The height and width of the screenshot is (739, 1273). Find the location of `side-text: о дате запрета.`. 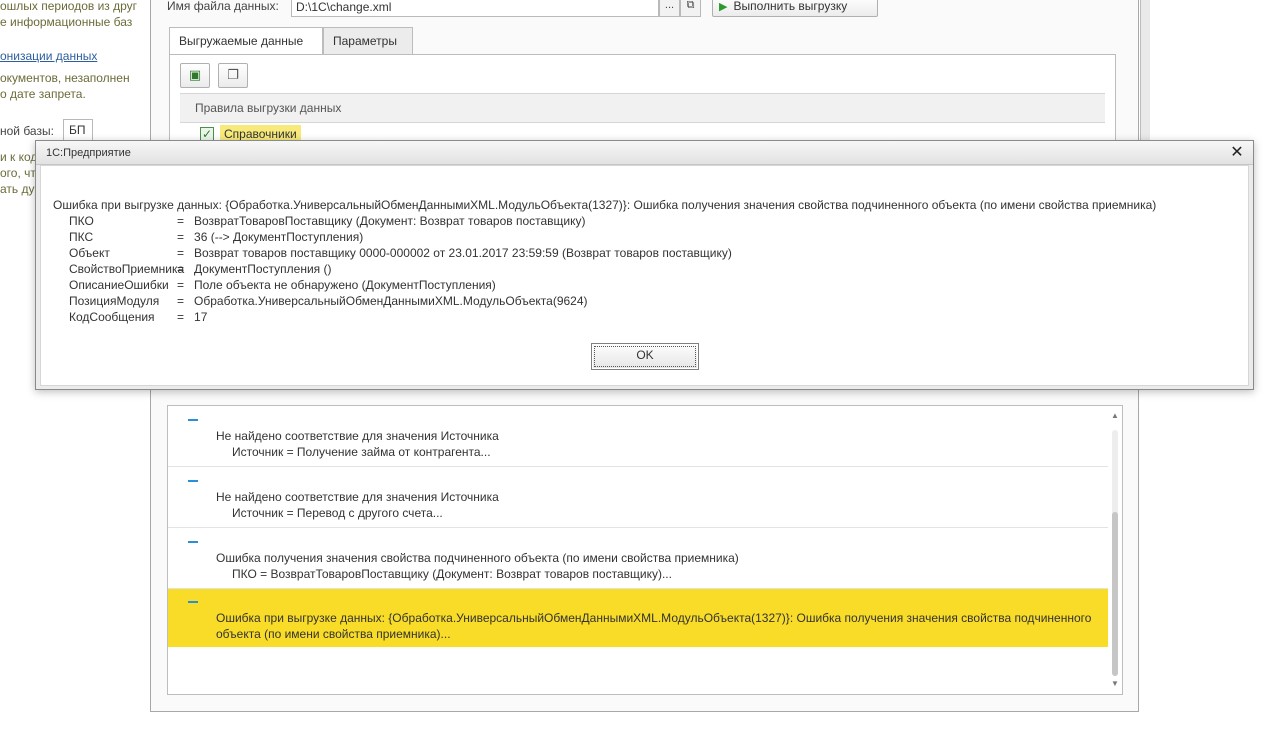

side-text: о дате запрета. is located at coordinates (43, 94).